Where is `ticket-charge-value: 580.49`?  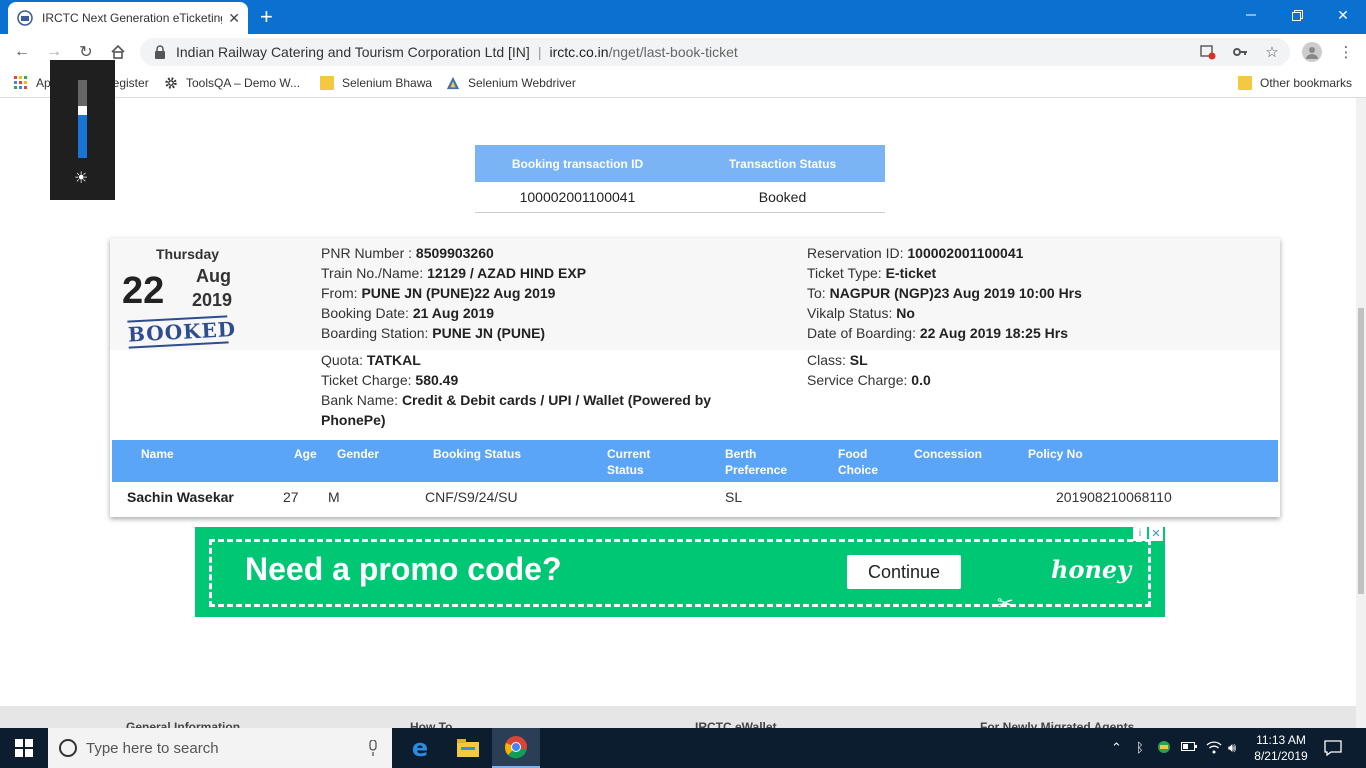 ticket-charge-value: 580.49 is located at coordinates (437, 380).